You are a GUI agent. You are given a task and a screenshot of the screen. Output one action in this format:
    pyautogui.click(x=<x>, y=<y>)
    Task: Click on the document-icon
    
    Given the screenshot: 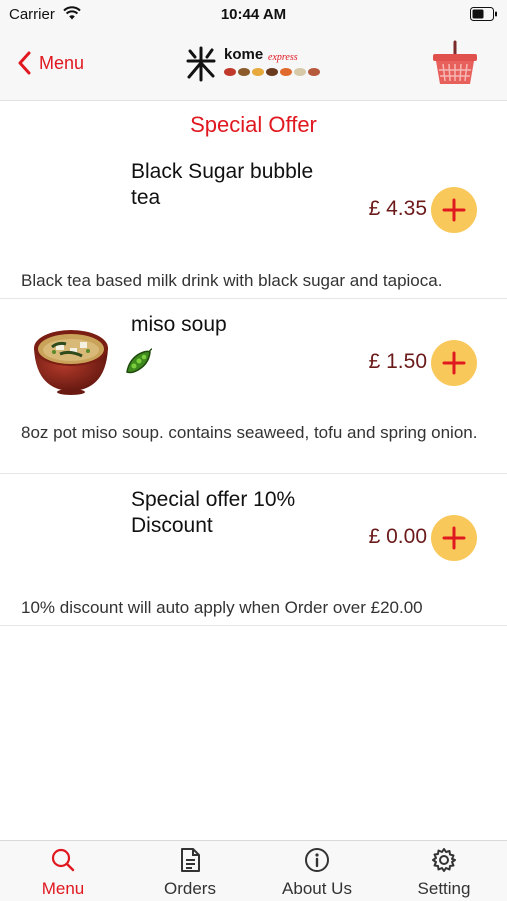 What is the action you would take?
    pyautogui.click(x=190, y=860)
    